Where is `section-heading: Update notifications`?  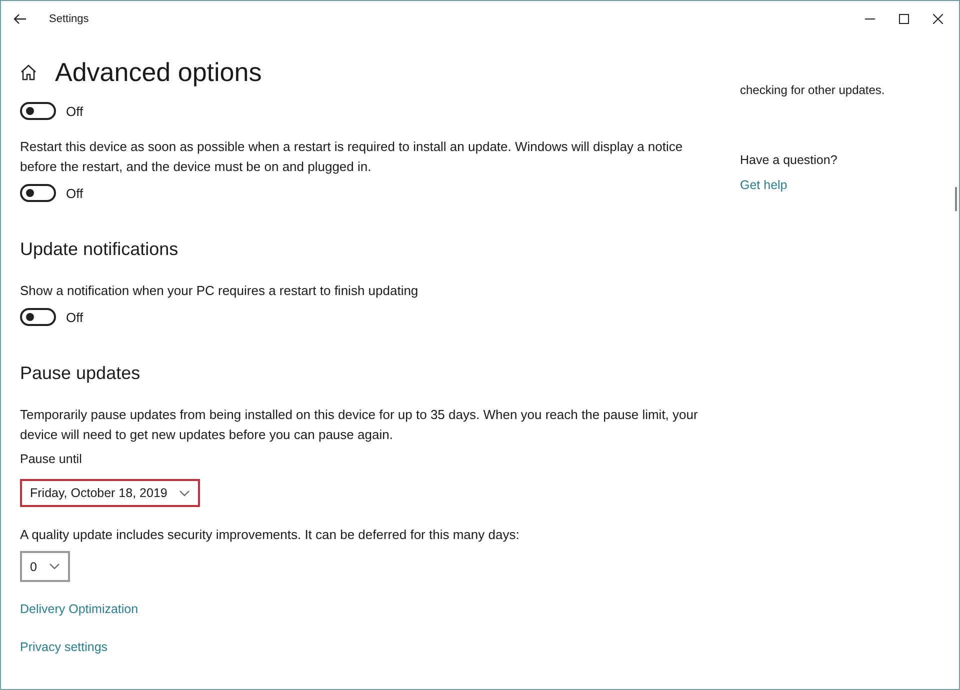 section-heading: Update notifications is located at coordinates (99, 249).